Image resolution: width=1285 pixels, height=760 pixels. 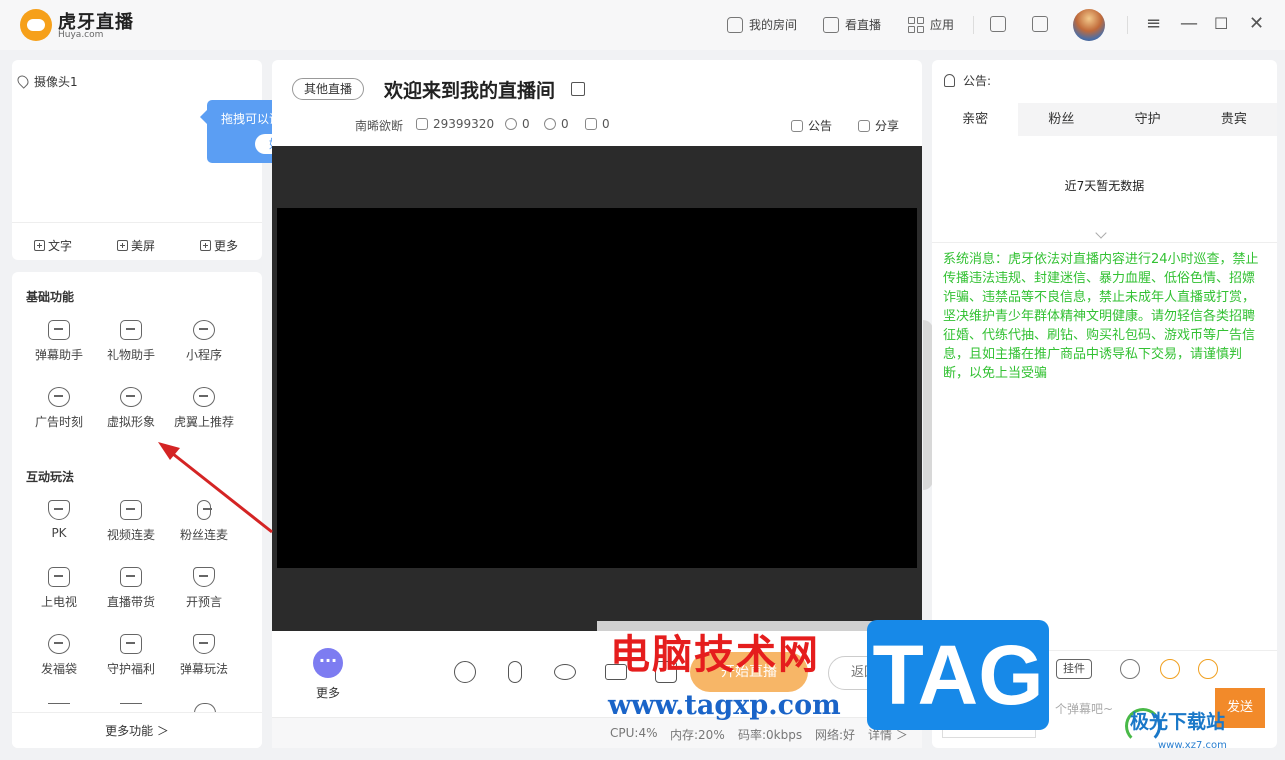 I want to click on tab-fans: 粉丝, so click(x=1061, y=119).